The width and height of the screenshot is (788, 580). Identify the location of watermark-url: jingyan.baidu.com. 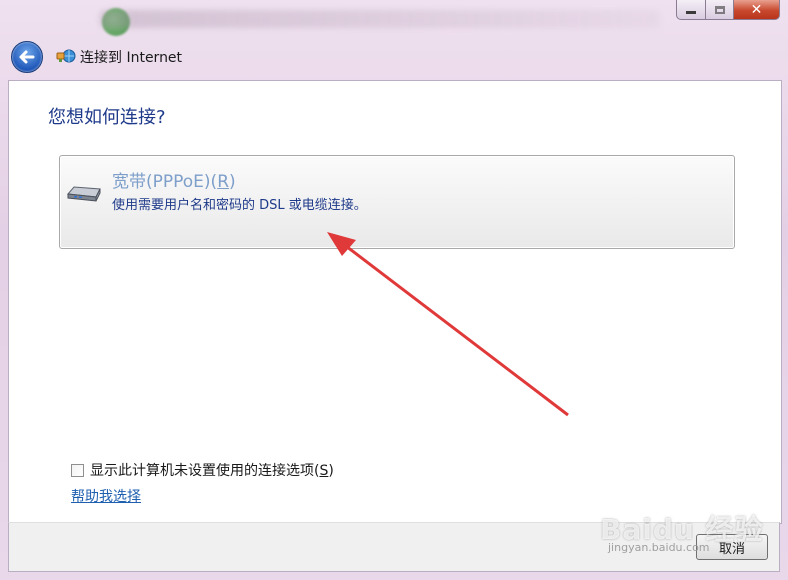
(659, 547).